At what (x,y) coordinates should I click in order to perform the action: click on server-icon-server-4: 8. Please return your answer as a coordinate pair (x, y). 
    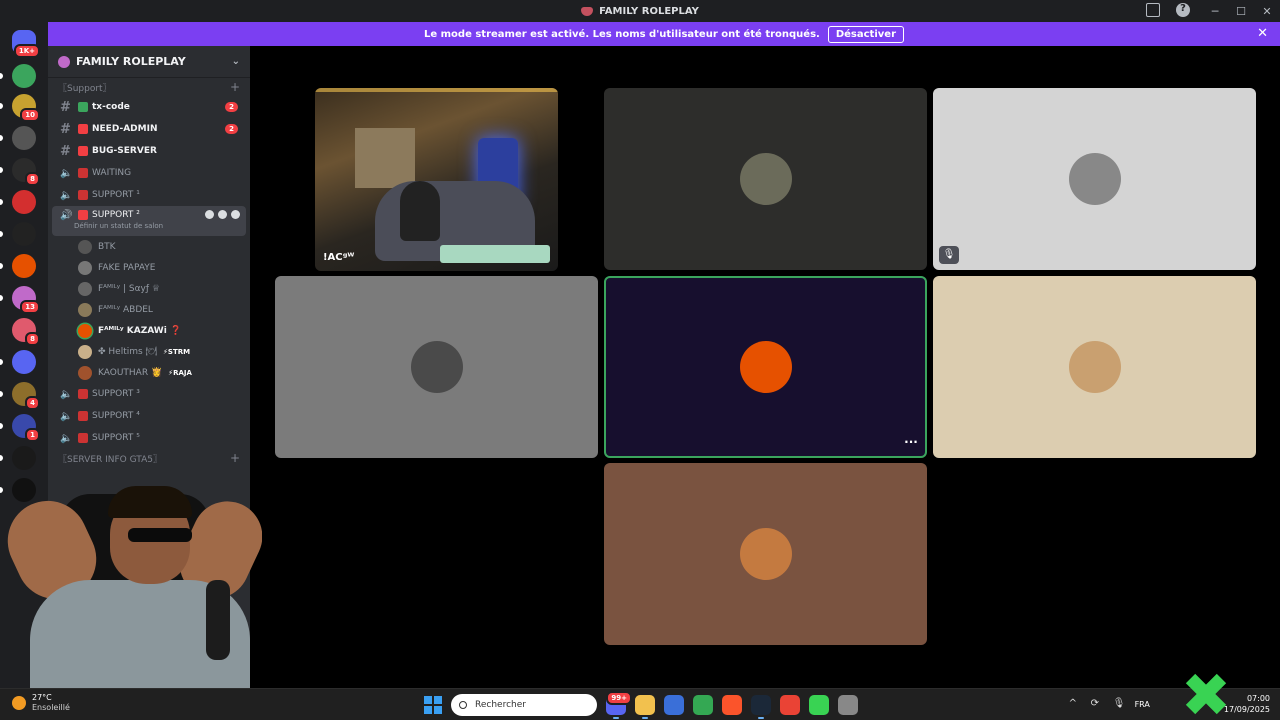
    Looking at the image, I should click on (26, 172).